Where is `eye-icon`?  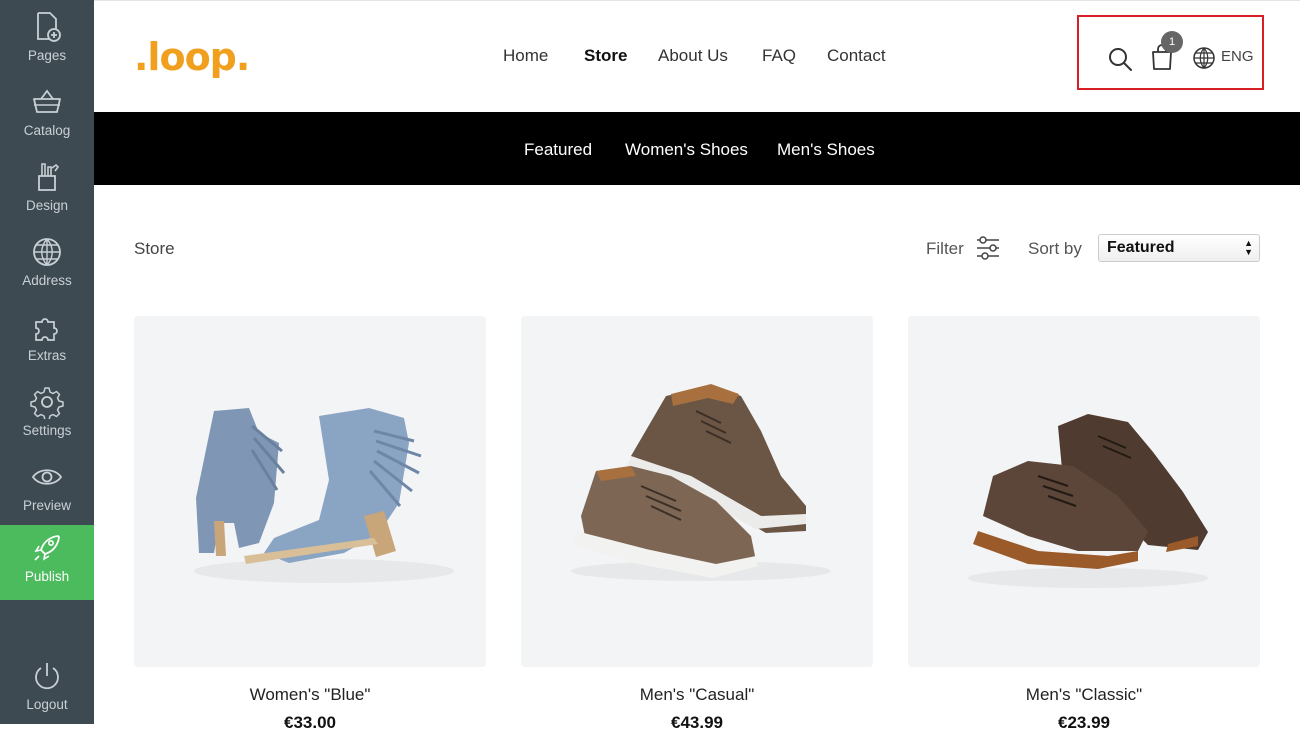
eye-icon is located at coordinates (47, 477).